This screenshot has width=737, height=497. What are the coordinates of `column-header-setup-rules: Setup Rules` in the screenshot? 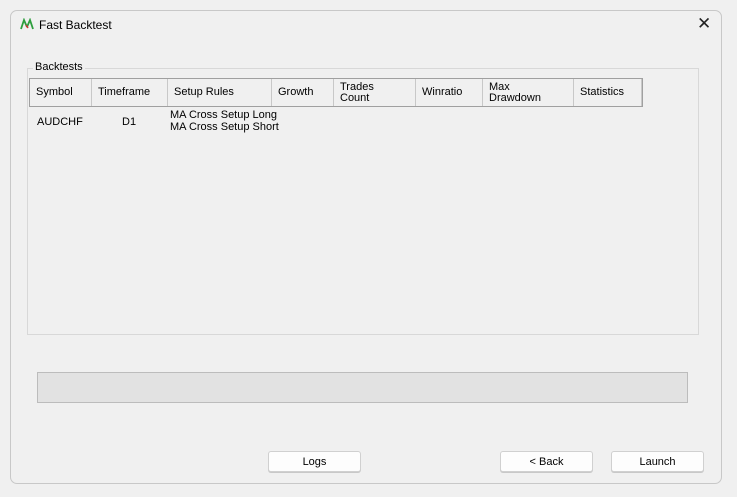 It's located at (220, 92).